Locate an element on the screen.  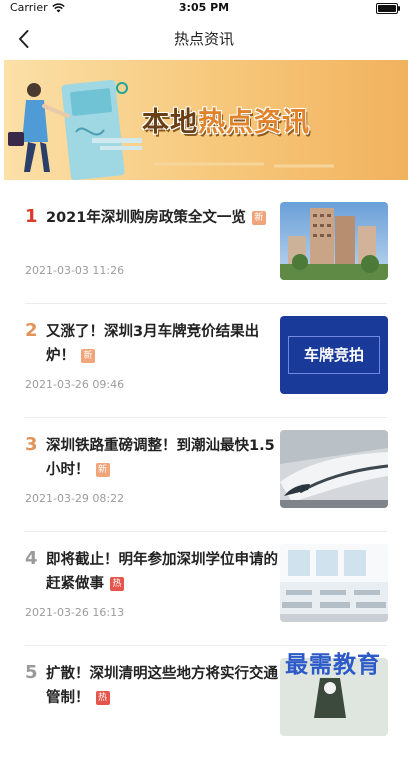
page-title: 热点资讯 is located at coordinates (203, 39).